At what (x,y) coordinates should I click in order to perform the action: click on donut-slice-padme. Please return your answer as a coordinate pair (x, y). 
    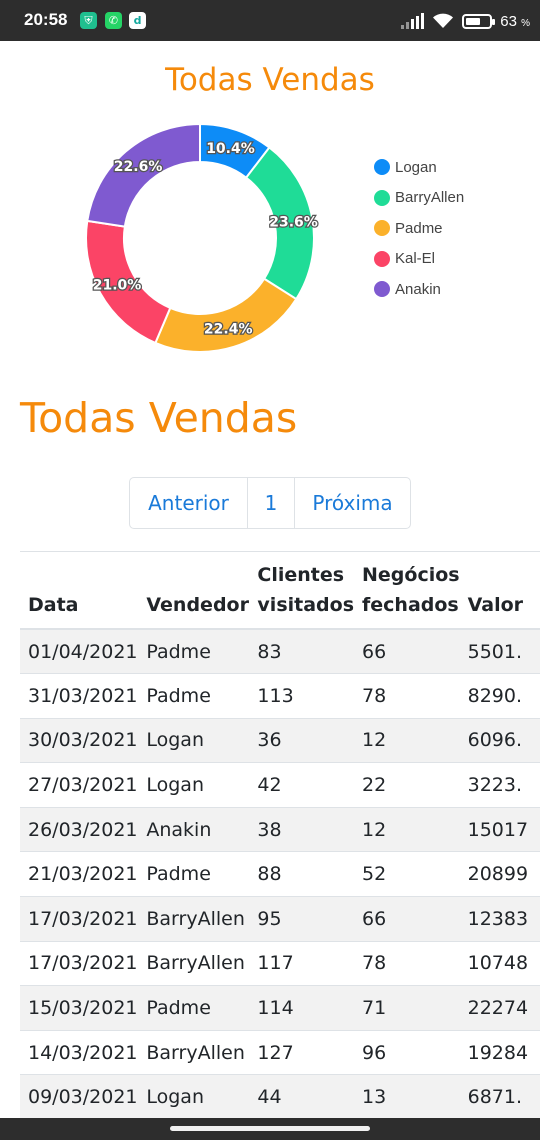
    Looking at the image, I should click on (226, 315).